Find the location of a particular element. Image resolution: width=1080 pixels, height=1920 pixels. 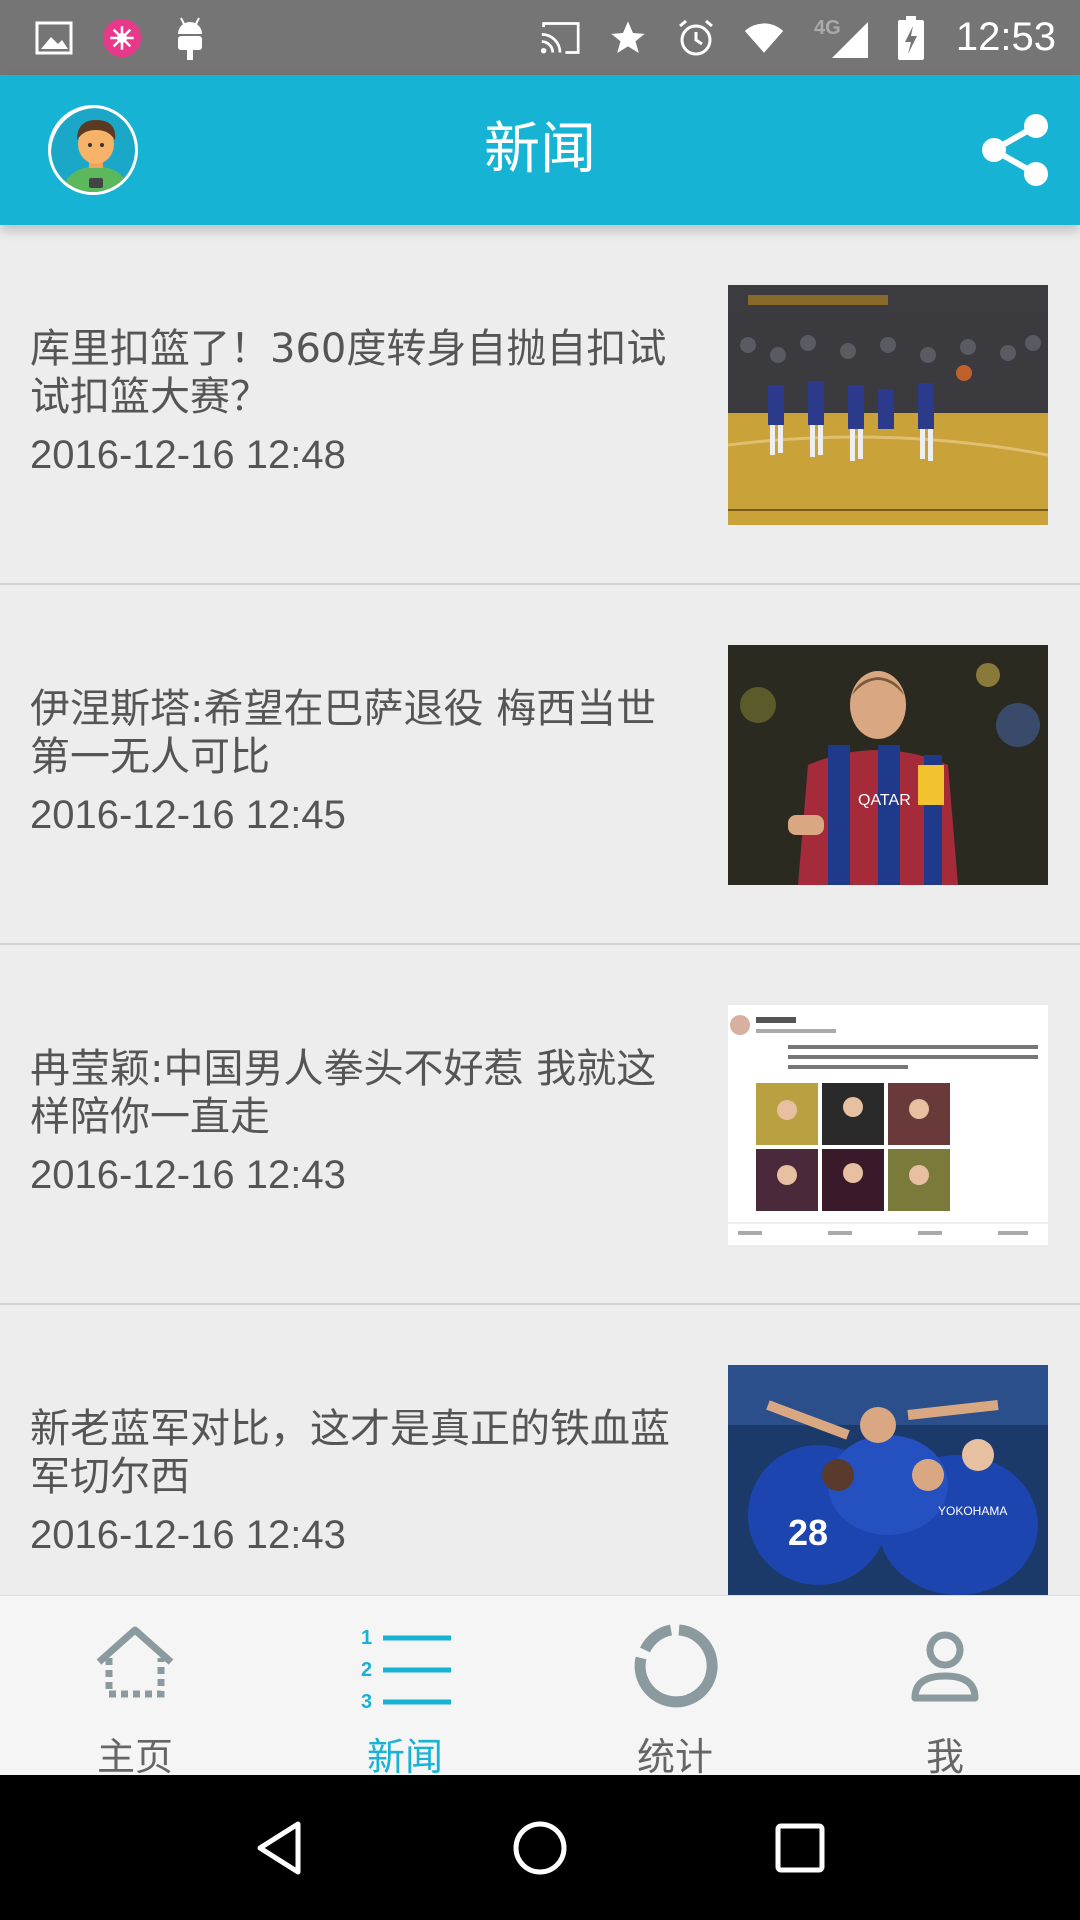

news-title: 库里扣篮了！360度转身自抛自扣试试扣篮大赛？ is located at coordinates (348, 373).